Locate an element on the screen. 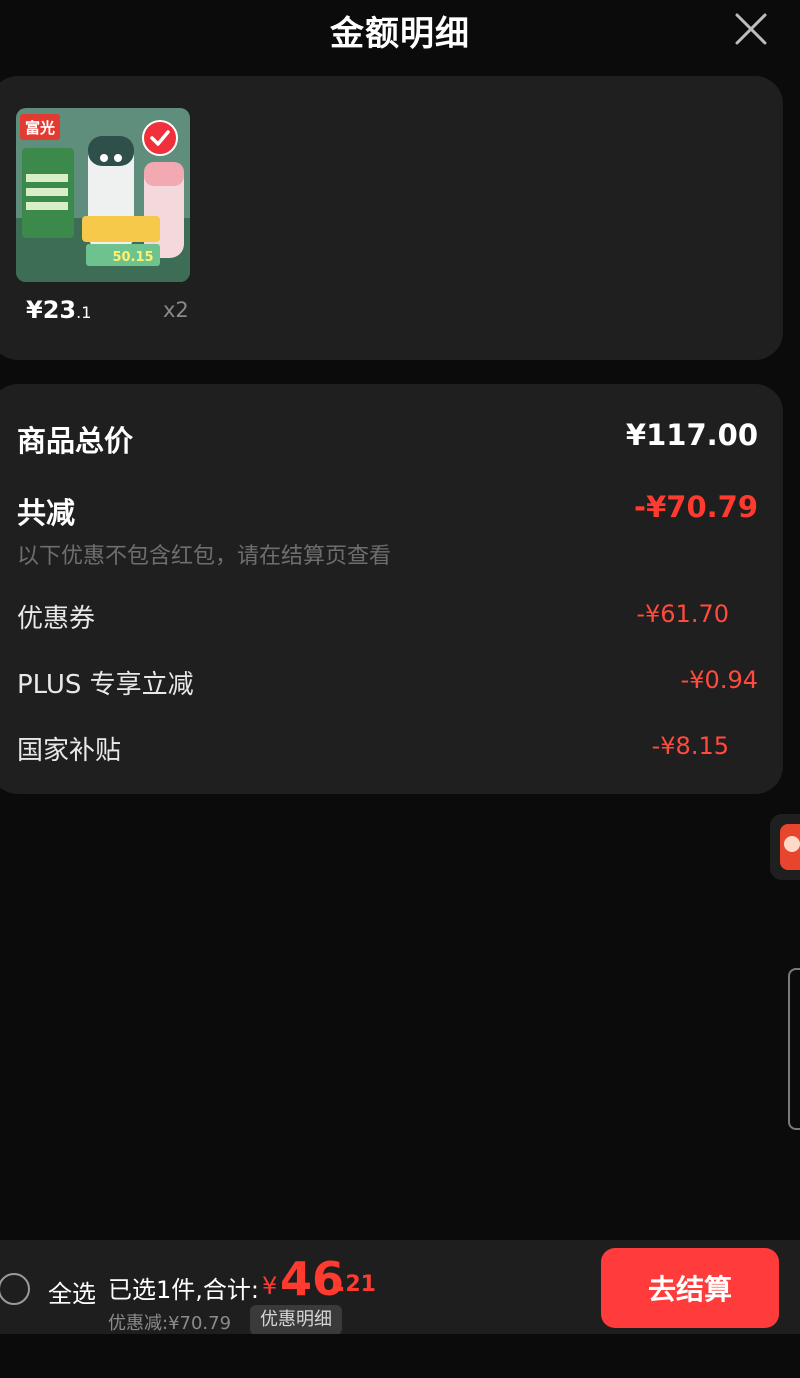 The width and height of the screenshot is (800, 1378). page-title: 金额明细 is located at coordinates (400, 34).